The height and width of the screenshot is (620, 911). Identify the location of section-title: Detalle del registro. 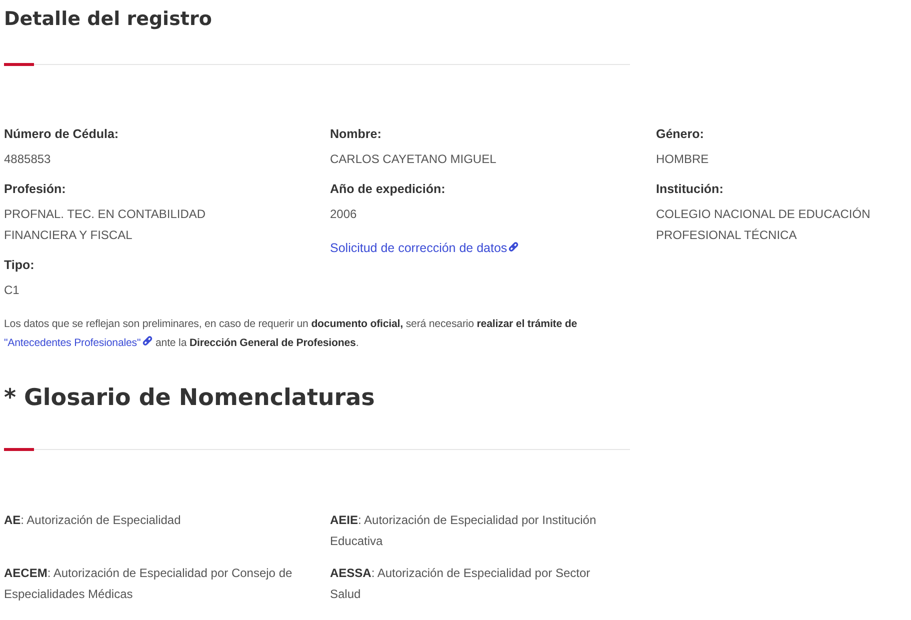
(108, 18).